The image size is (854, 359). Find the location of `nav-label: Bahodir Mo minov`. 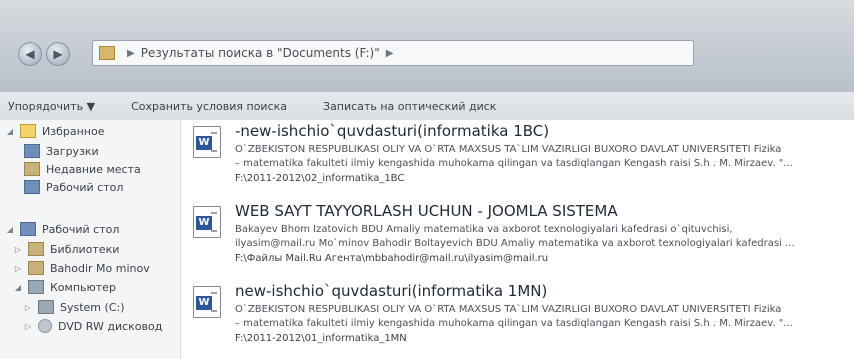

nav-label: Bahodir Mo minov is located at coordinates (100, 268).